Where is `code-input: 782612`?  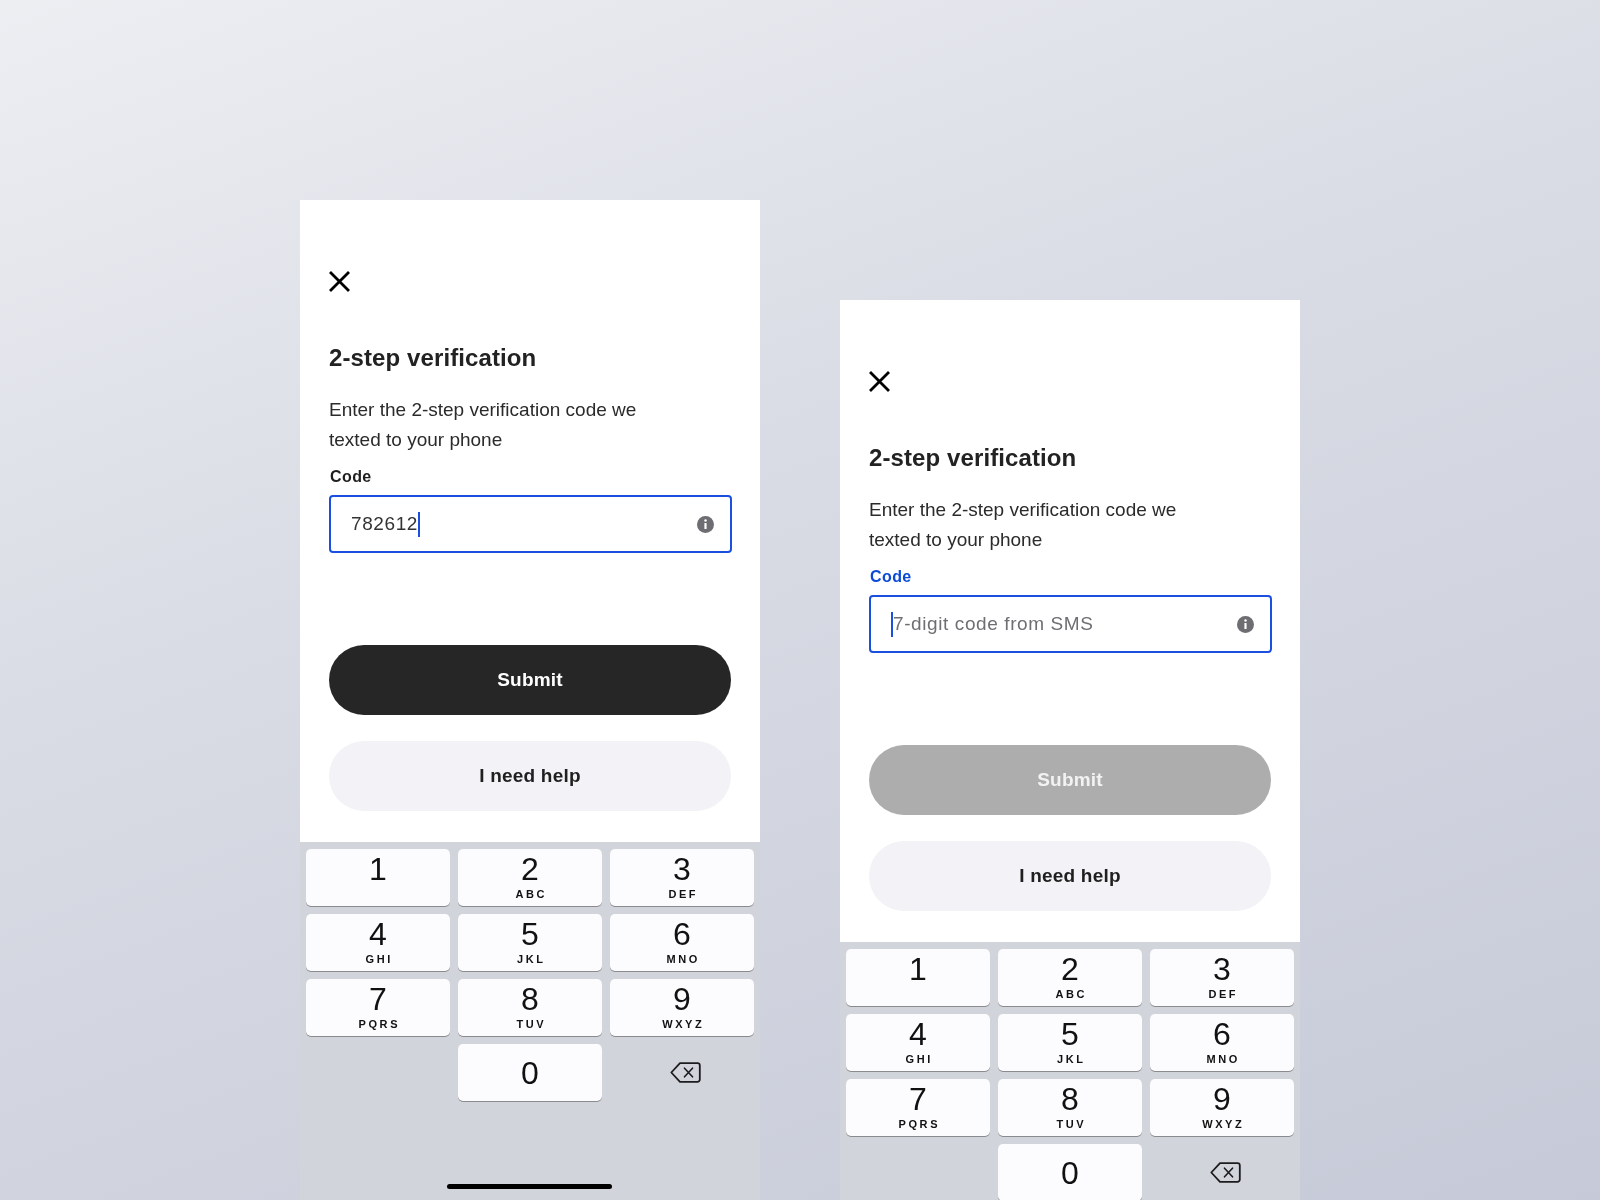 code-input: 782612 is located at coordinates (530, 524).